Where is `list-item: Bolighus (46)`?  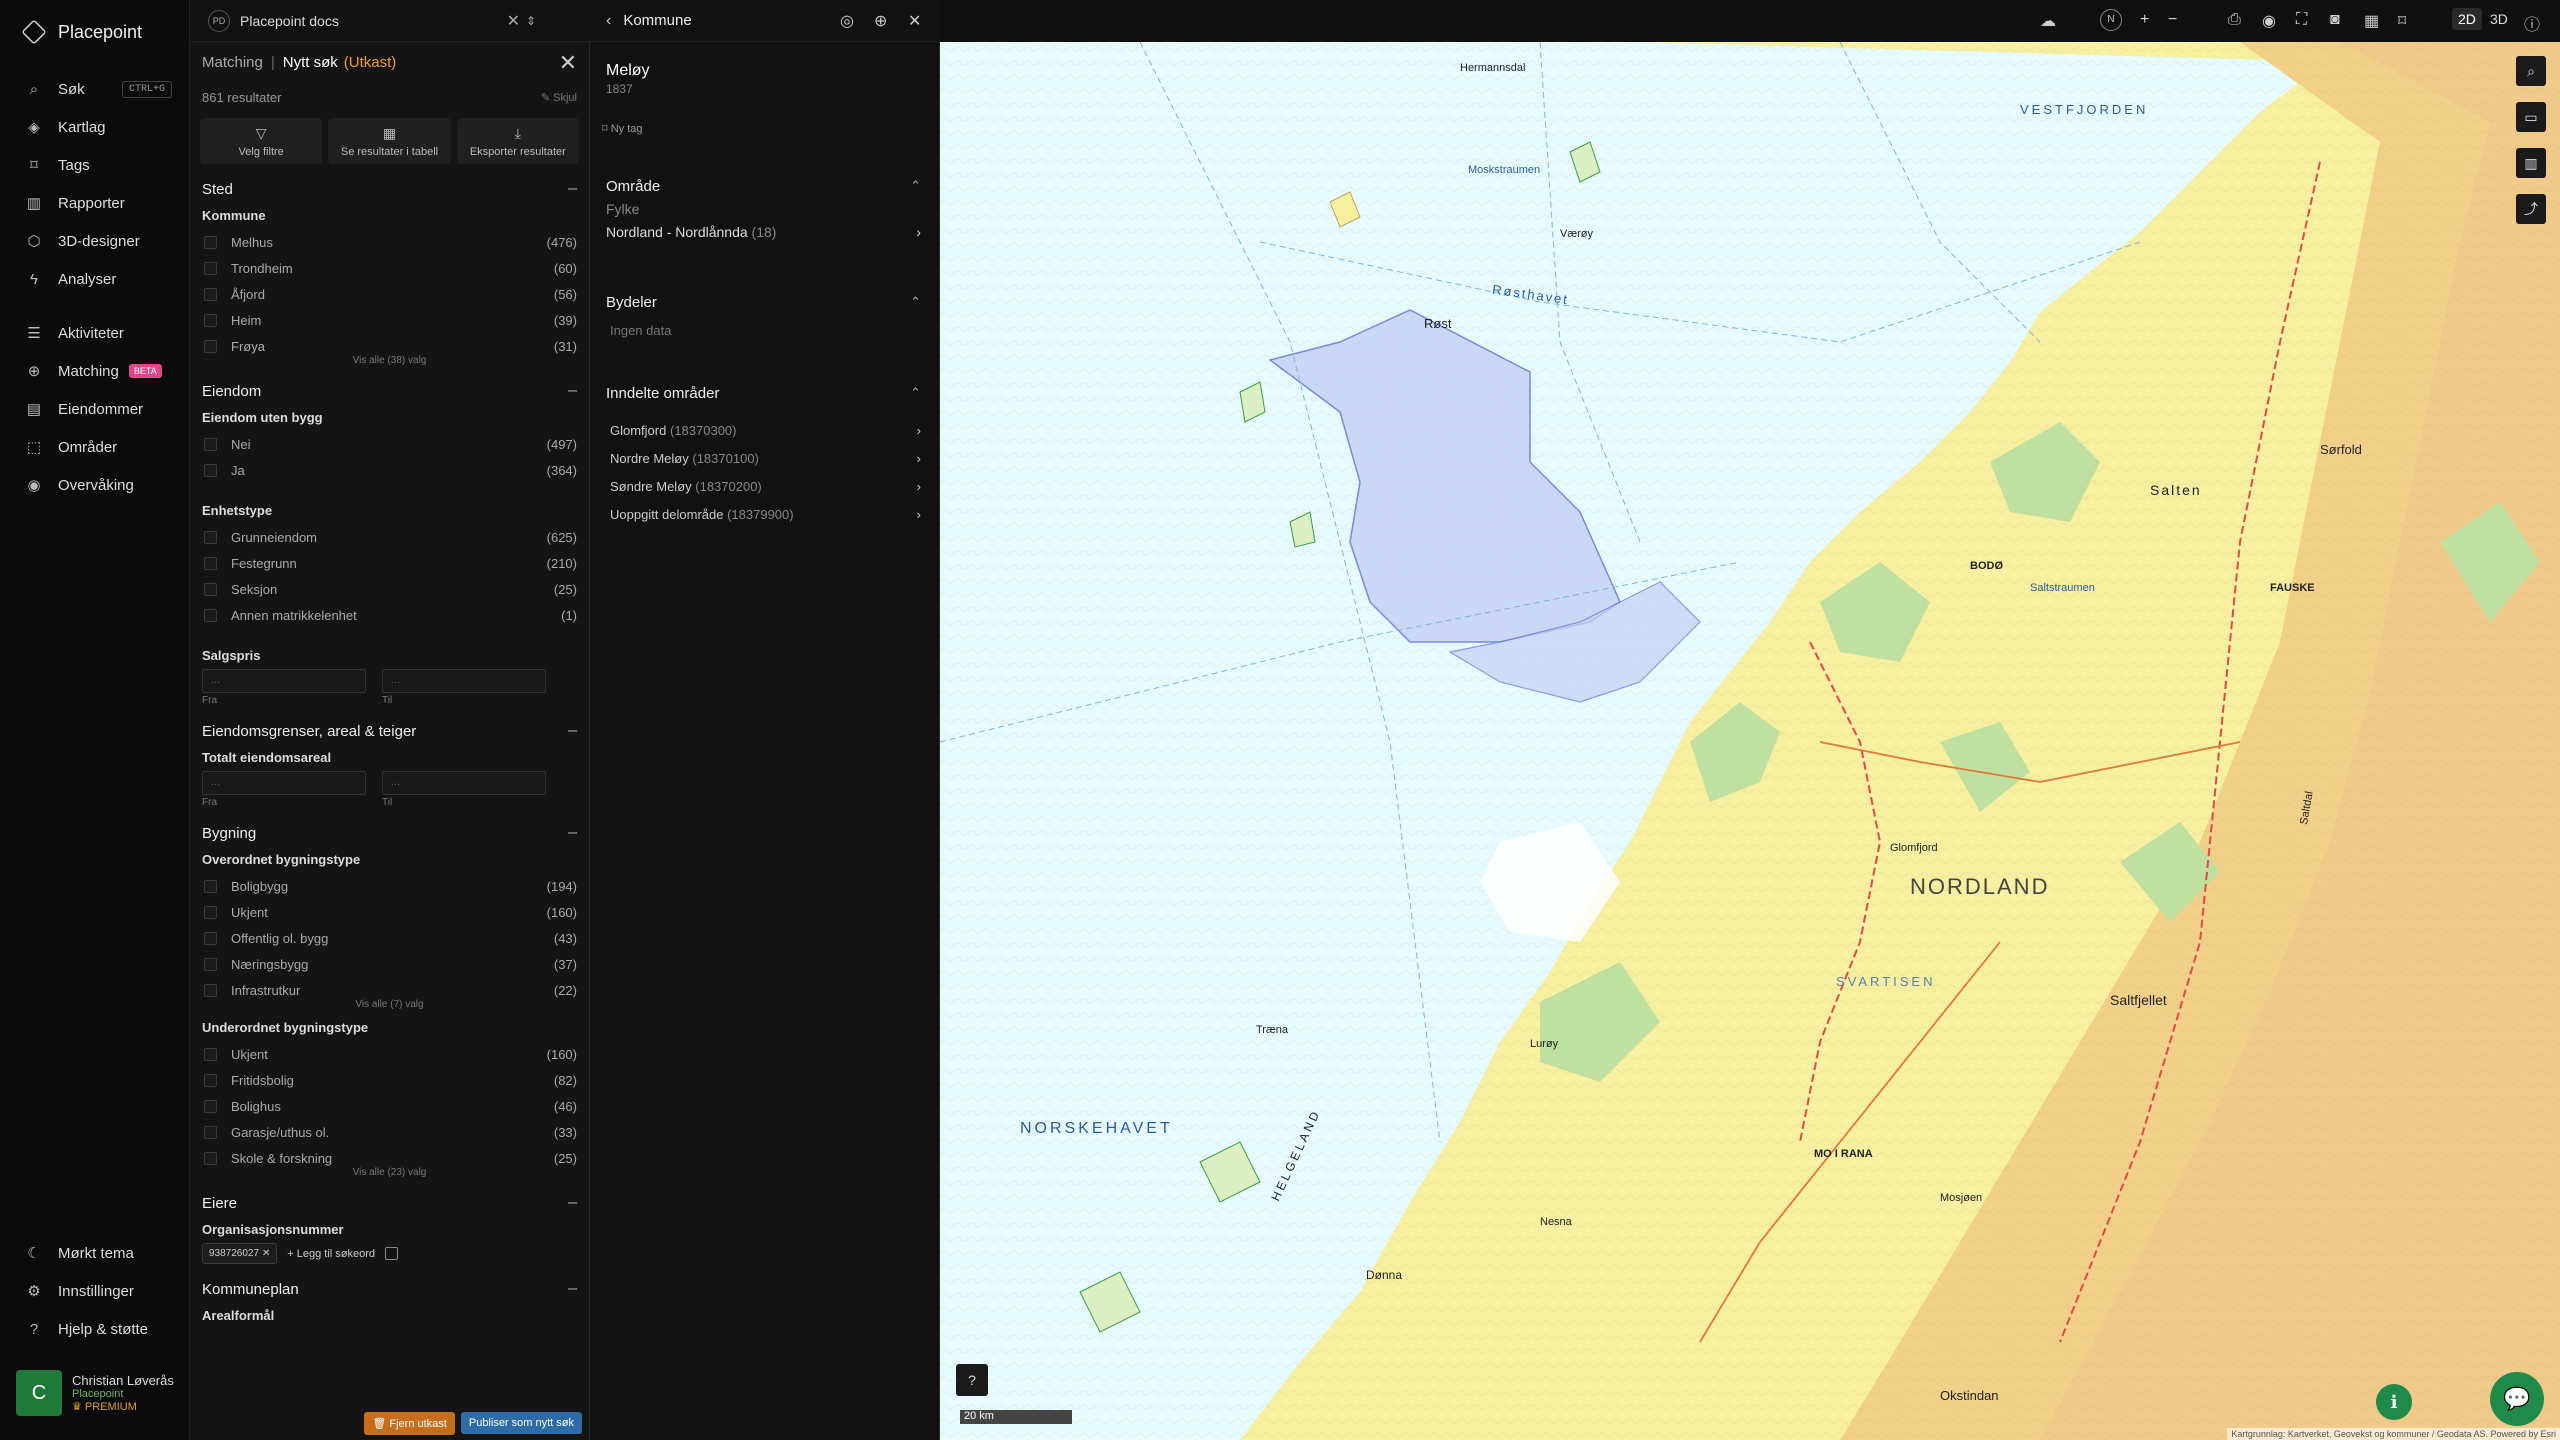 list-item: Bolighus (46) is located at coordinates (389, 1106).